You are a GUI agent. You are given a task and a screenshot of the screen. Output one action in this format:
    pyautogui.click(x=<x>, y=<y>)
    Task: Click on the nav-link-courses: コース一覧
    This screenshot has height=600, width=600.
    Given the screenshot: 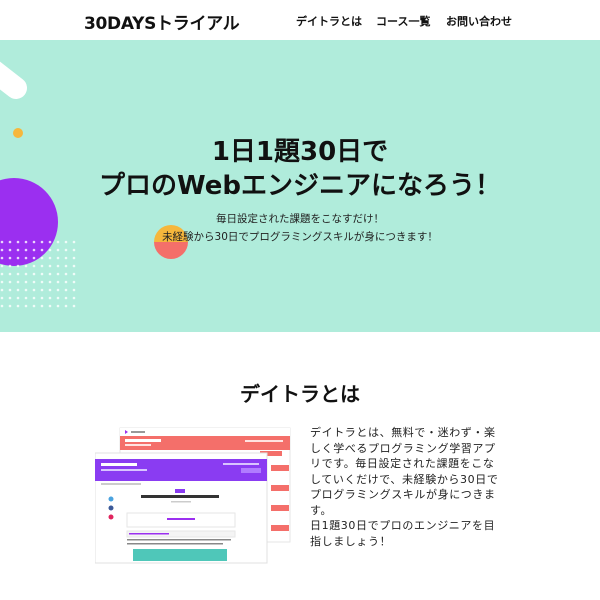 What is the action you would take?
    pyautogui.click(x=403, y=21)
    